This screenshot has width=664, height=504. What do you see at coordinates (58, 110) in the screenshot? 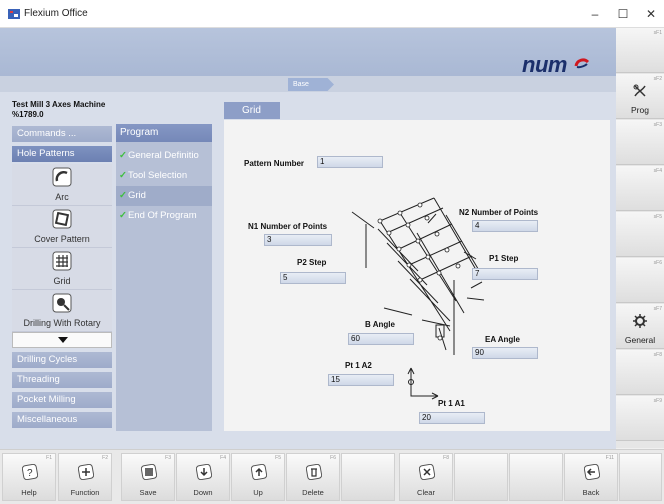
I see `machine-info: Test Mill 3 Axes Machine %1789.0` at bounding box center [58, 110].